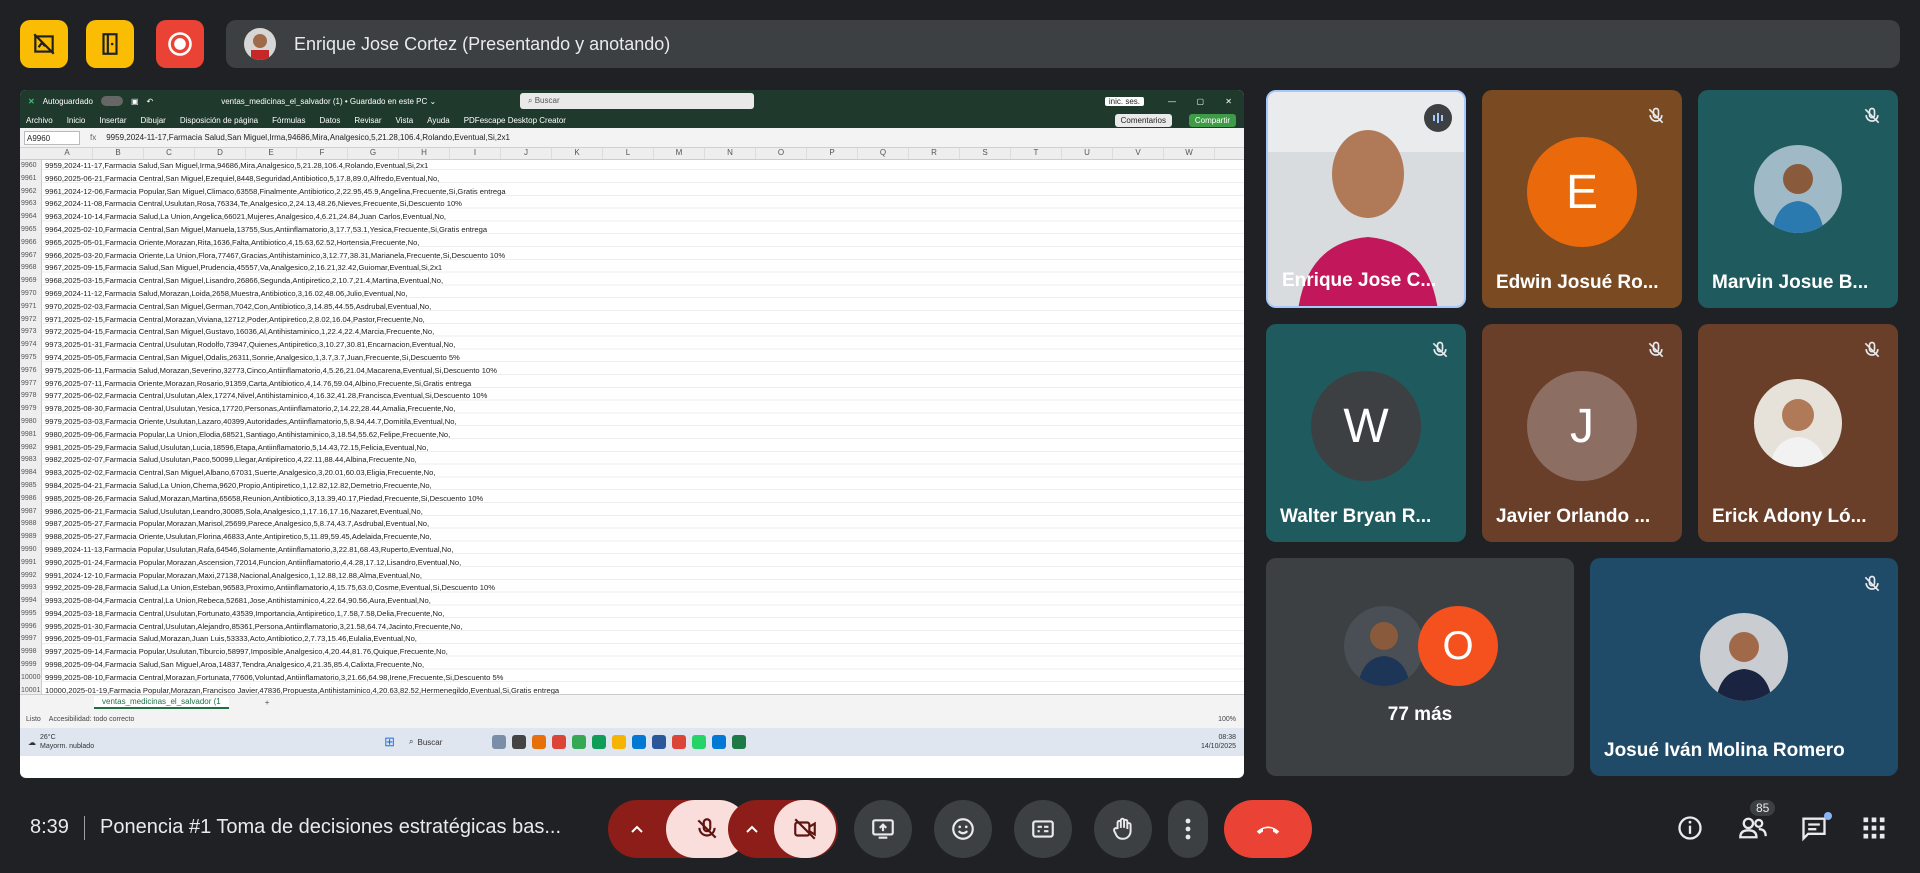 The height and width of the screenshot is (873, 1920). What do you see at coordinates (39, 120) in the screenshot?
I see `menu-archivo: Archivo` at bounding box center [39, 120].